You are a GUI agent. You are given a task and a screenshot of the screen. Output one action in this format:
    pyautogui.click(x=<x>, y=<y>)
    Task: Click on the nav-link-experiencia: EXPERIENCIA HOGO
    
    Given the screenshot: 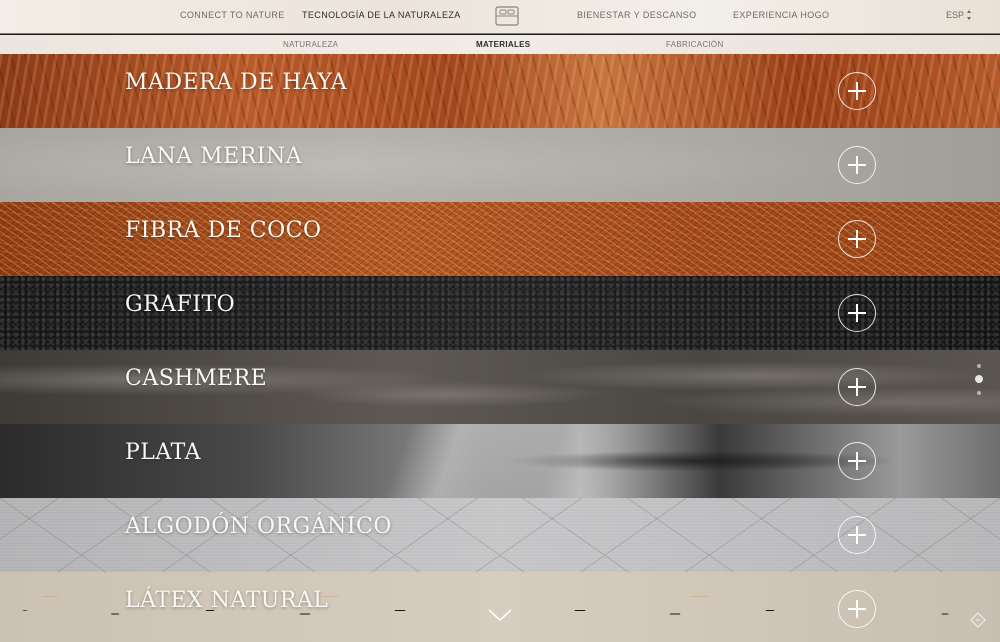 What is the action you would take?
    pyautogui.click(x=781, y=15)
    